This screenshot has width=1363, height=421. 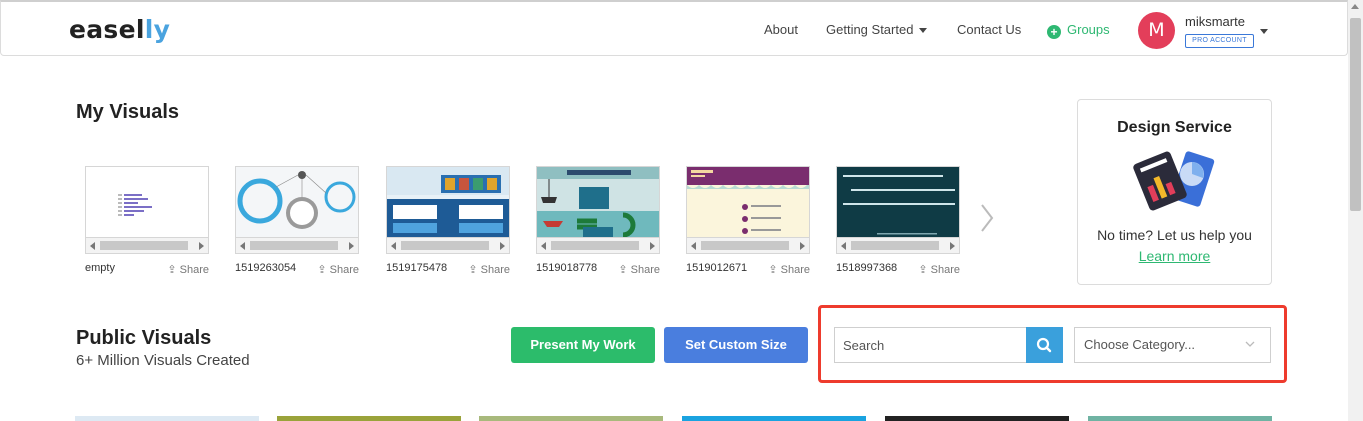 I want to click on present-my-work-button: Present My Work, so click(x=583, y=345).